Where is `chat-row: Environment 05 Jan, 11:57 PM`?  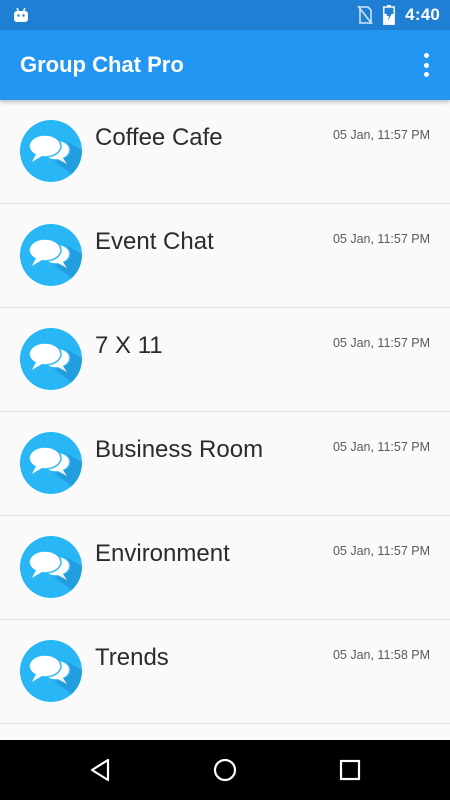 chat-row: Environment 05 Jan, 11:57 PM is located at coordinates (225, 568).